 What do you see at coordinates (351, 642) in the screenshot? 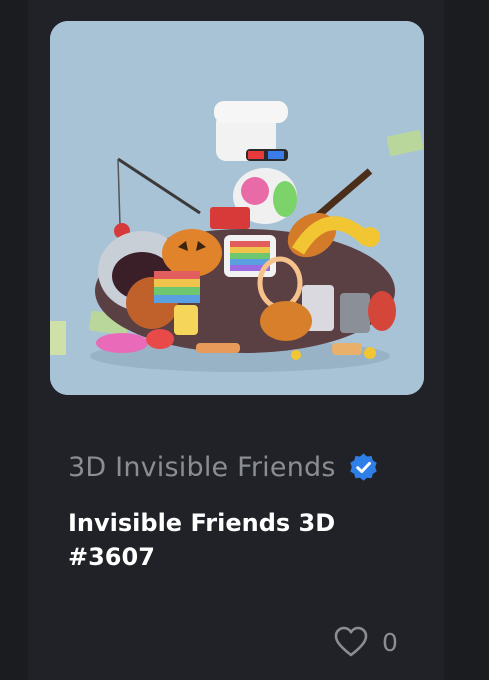
I see `heart-outline-icon` at bounding box center [351, 642].